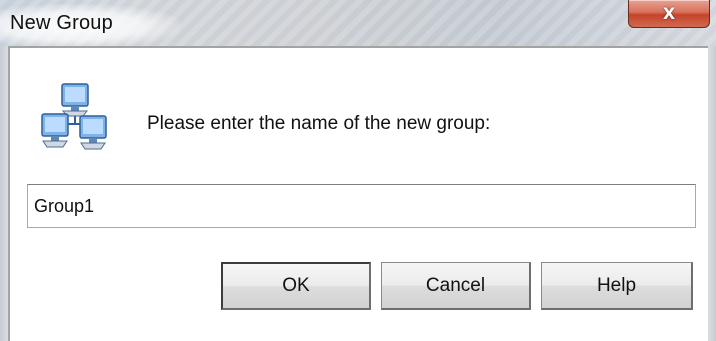  I want to click on network-group-icon, so click(74, 116).